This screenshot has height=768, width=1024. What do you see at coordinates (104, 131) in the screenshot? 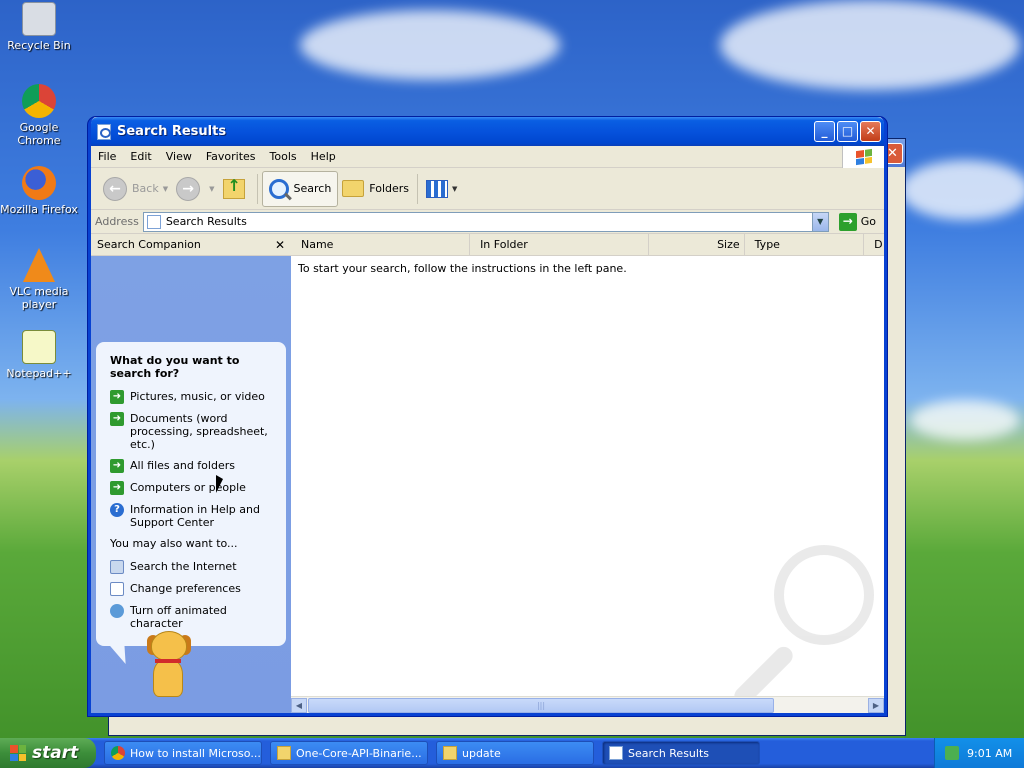
I see `search-window-icon` at bounding box center [104, 131].